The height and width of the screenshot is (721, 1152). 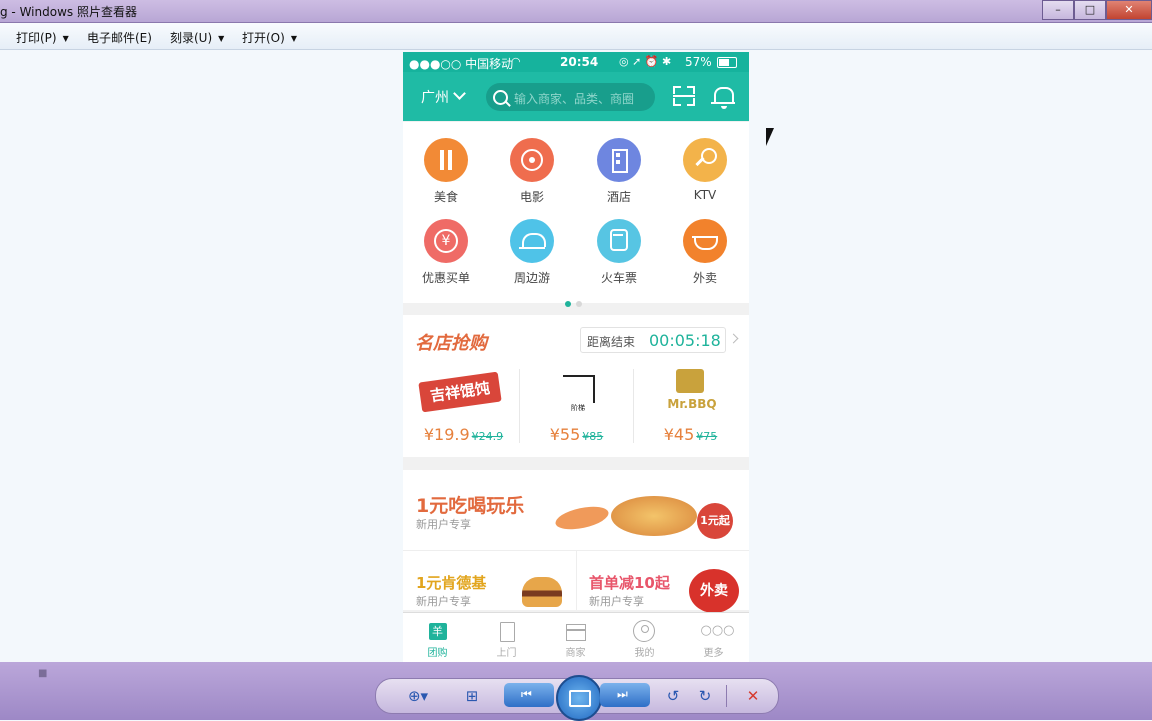 What do you see at coordinates (679, 434) in the screenshot?
I see `deal-price: ¥45` at bounding box center [679, 434].